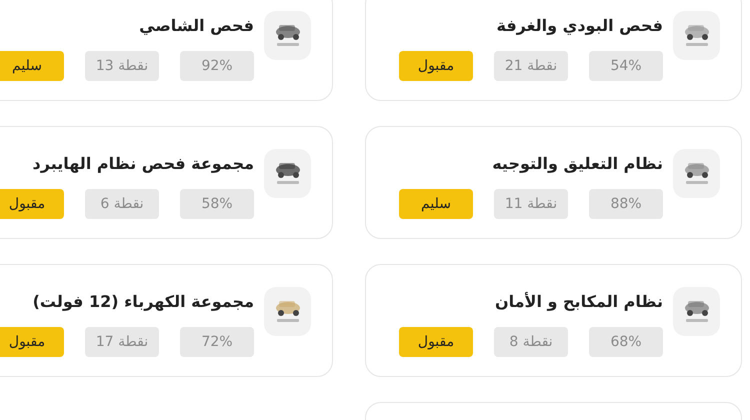 This screenshot has height=420, width=750. What do you see at coordinates (217, 204) in the screenshot?
I see `percent-score: 58%` at bounding box center [217, 204].